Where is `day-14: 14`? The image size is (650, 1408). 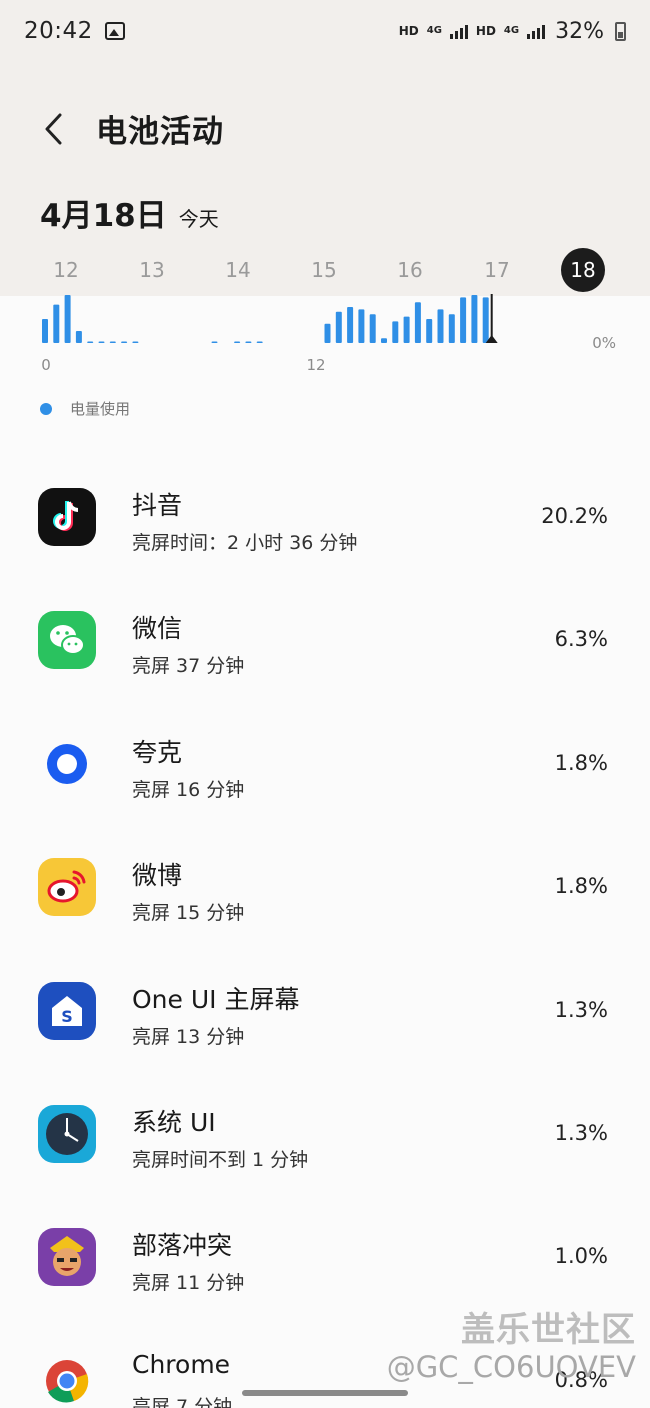
day-14: 14 is located at coordinates (238, 270).